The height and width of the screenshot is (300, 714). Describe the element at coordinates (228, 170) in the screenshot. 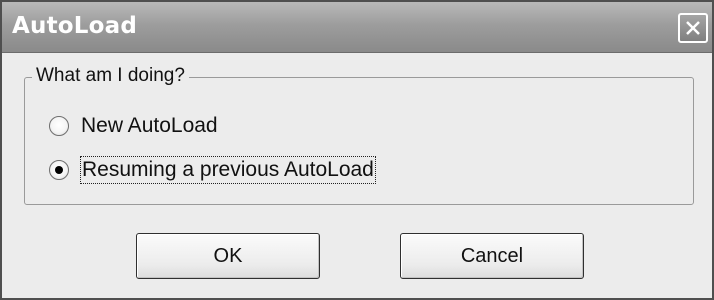

I see `radio-label-resuming-autoload: Resuming a previous AutoLoad` at that location.